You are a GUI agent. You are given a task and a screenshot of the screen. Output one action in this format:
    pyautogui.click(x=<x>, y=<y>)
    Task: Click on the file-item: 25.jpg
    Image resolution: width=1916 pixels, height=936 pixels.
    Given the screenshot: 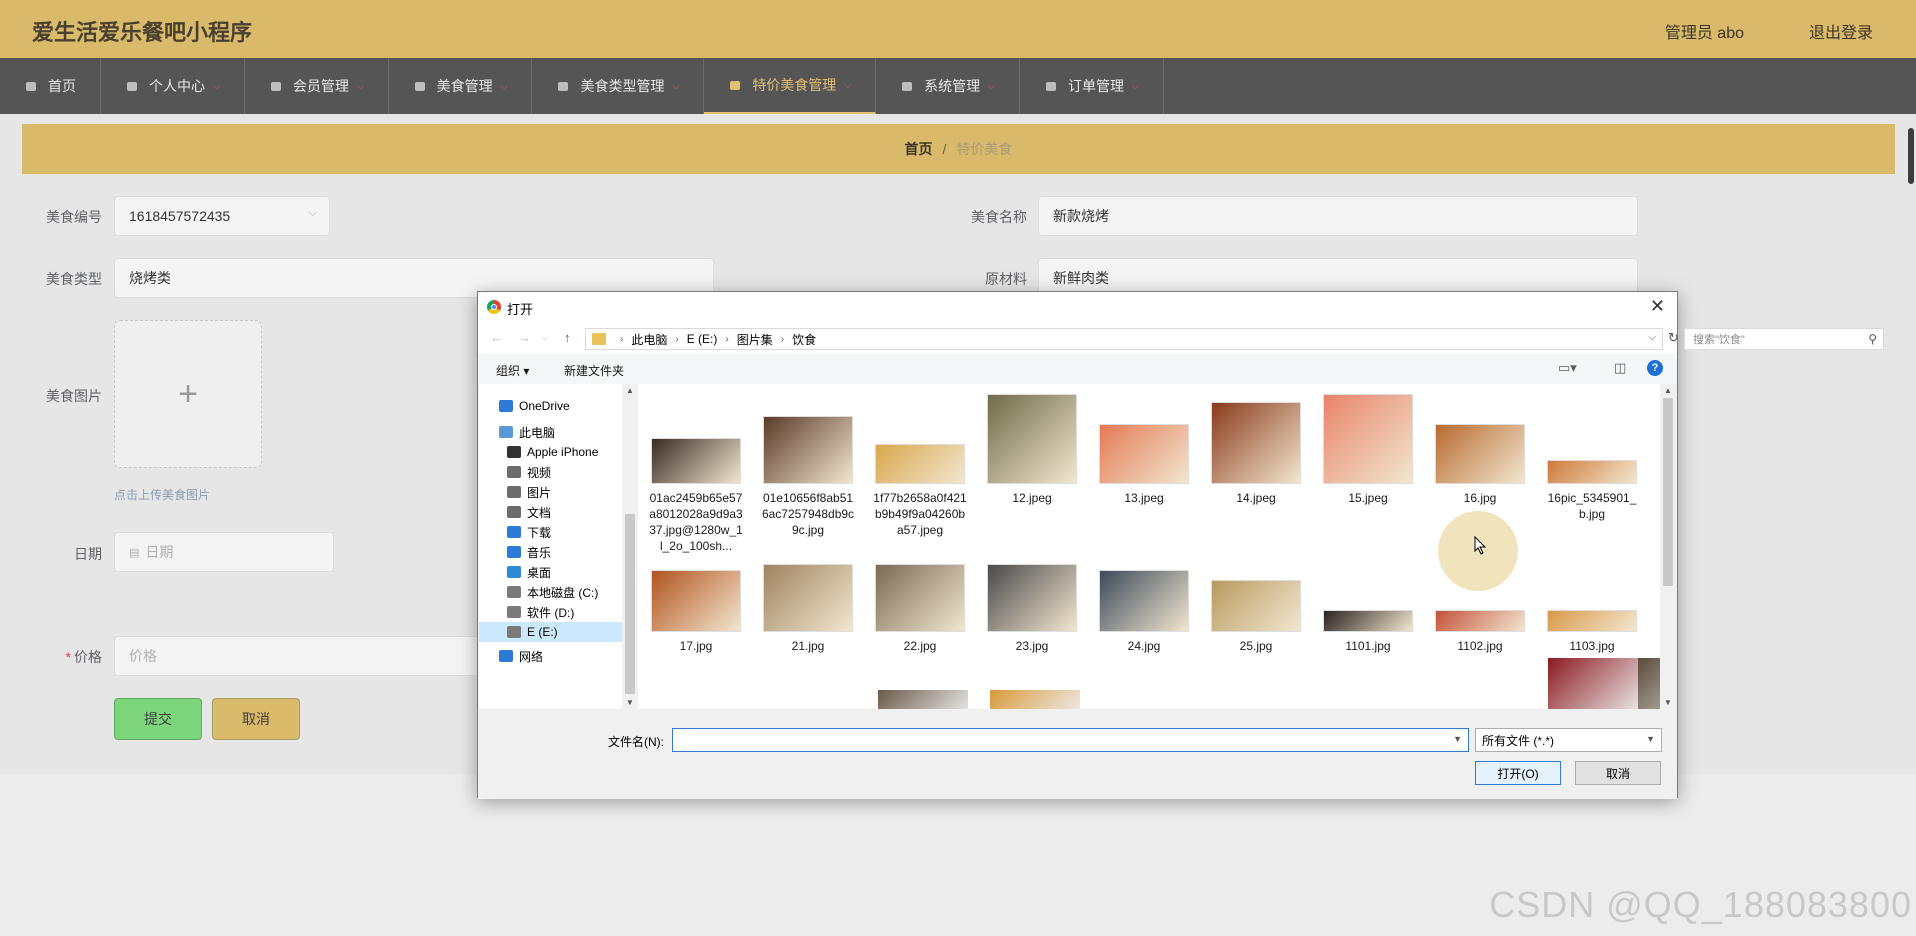 What is the action you would take?
    pyautogui.click(x=1256, y=617)
    